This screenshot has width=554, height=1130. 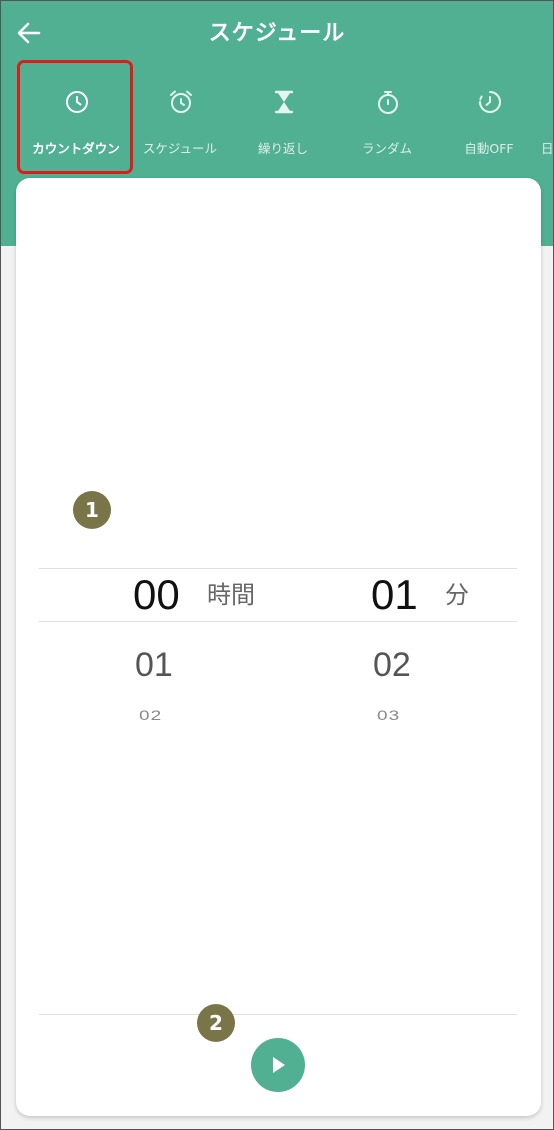 What do you see at coordinates (284, 102) in the screenshot?
I see `hourglass-icon` at bounding box center [284, 102].